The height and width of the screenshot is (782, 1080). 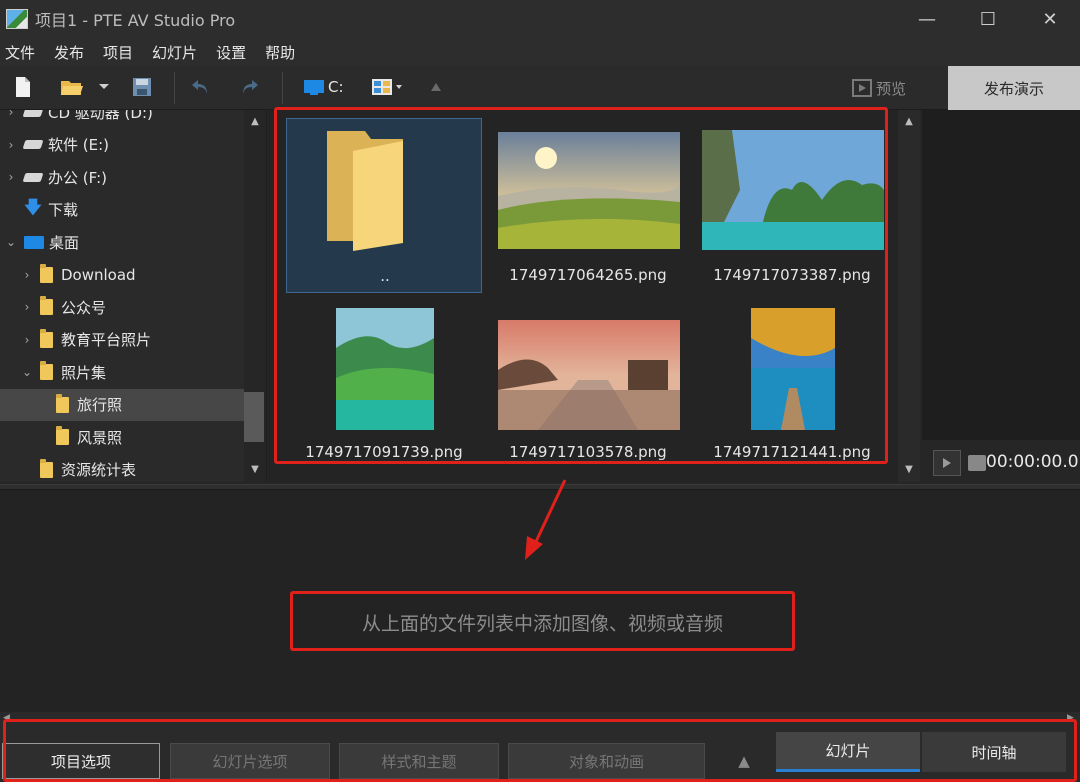 I want to click on slides-scrollbar: ◀ ▶, so click(x=540, y=720).